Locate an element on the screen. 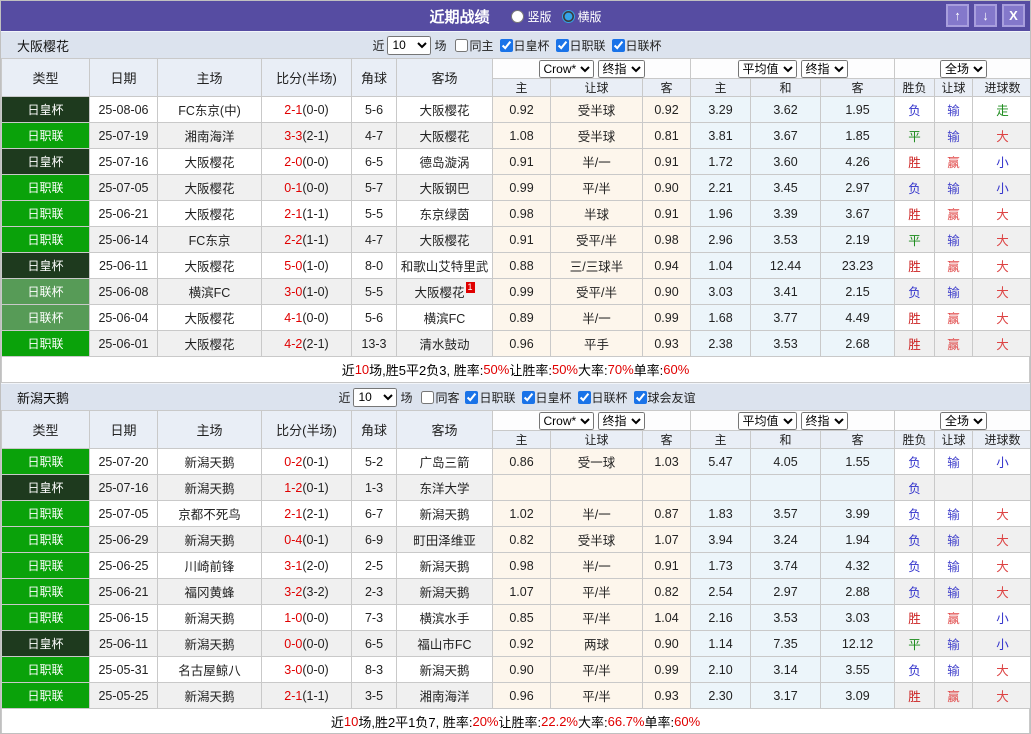  league-filter-option: 球会友谊 is located at coordinates (664, 397).